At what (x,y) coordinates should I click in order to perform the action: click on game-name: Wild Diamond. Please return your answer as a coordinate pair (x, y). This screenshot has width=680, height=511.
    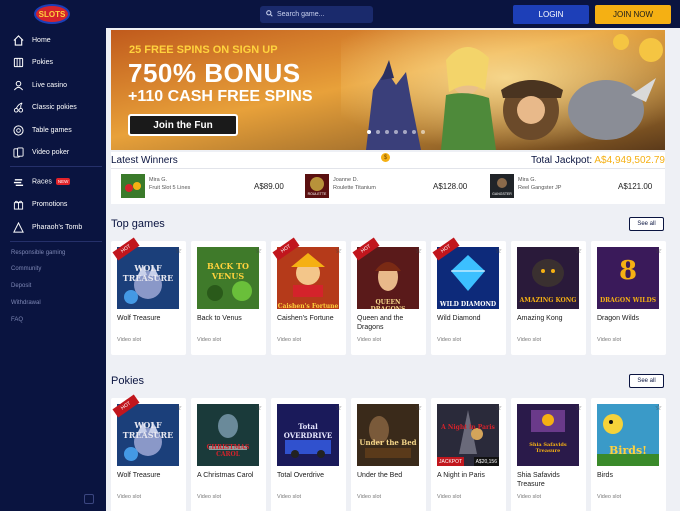
    Looking at the image, I should click on (459, 318).